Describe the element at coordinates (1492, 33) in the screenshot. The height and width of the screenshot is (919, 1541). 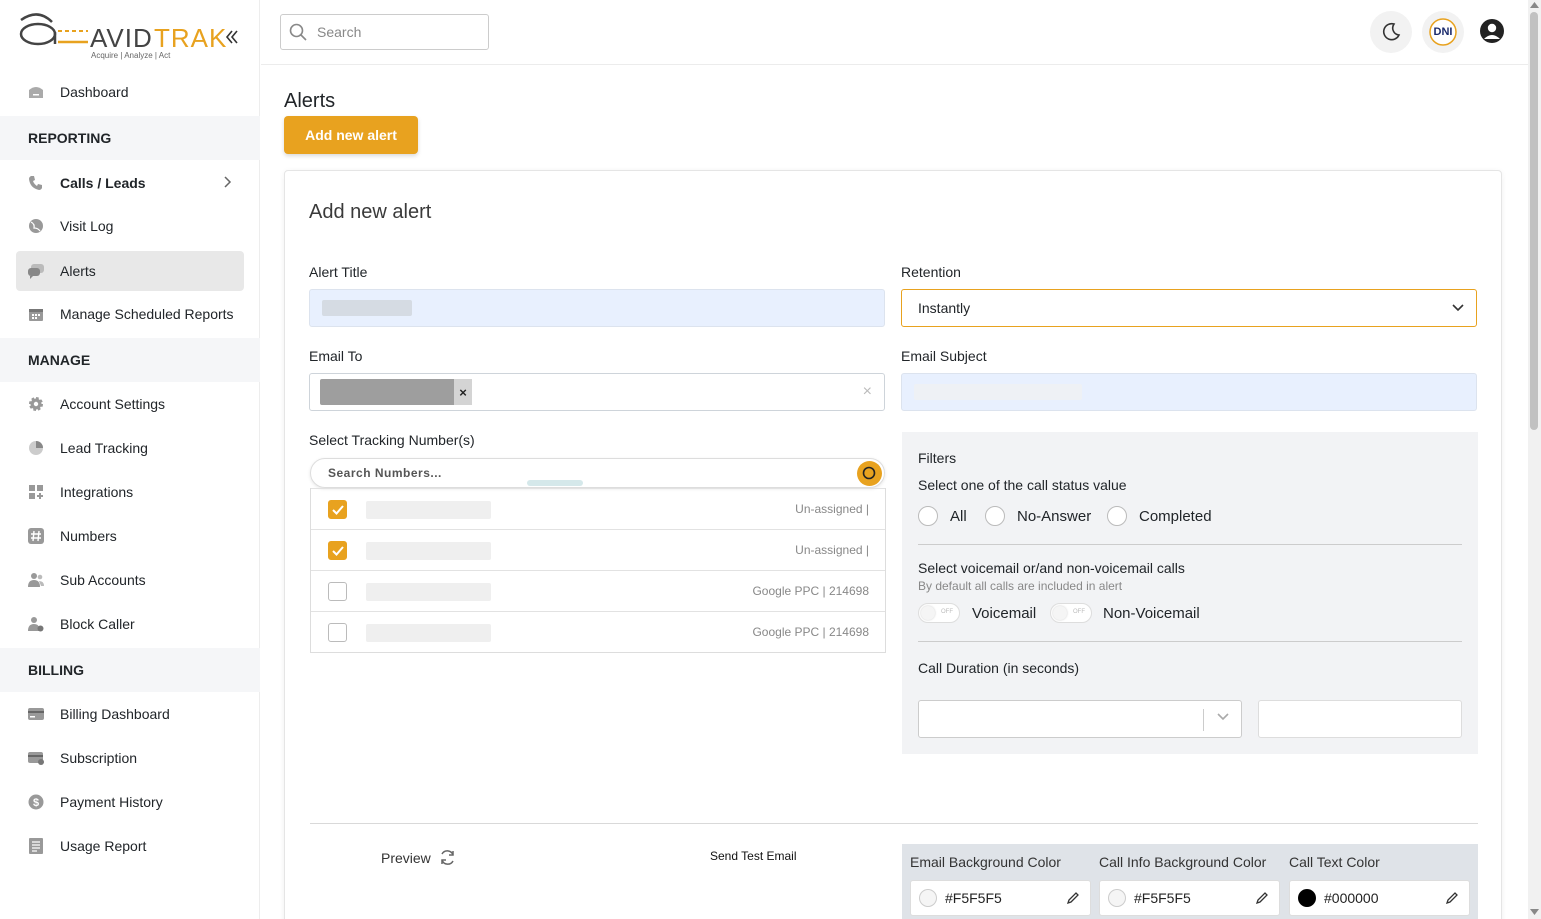
I see `user-avatar-icon` at that location.